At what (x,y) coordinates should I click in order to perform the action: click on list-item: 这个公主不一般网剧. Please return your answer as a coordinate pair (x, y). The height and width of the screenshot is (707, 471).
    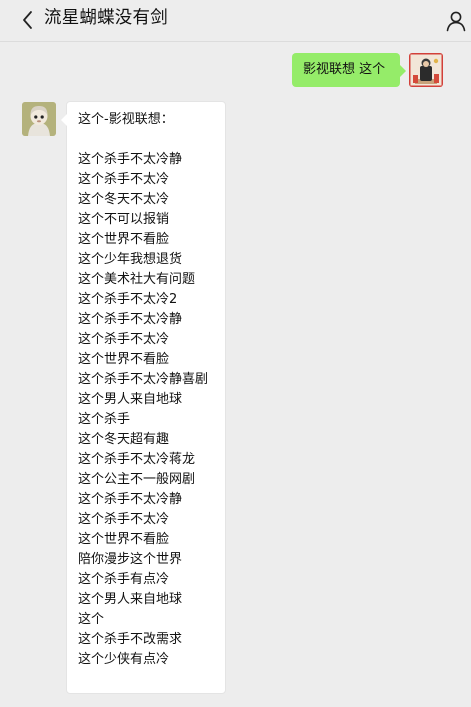
    Looking at the image, I should click on (137, 479).